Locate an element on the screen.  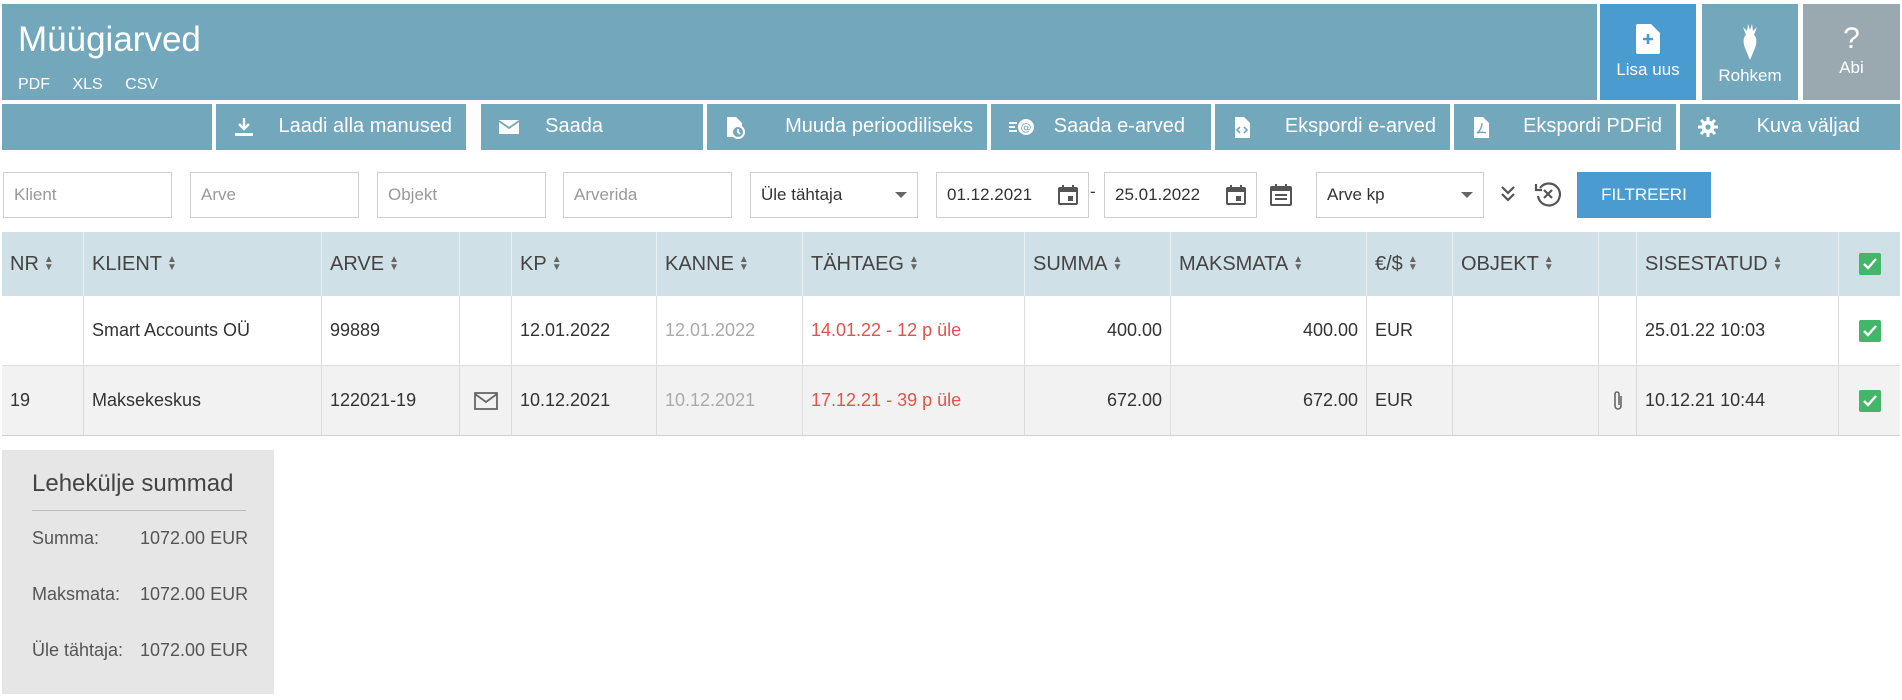
column-header-label: MAKSMATA is located at coordinates (1234, 263).